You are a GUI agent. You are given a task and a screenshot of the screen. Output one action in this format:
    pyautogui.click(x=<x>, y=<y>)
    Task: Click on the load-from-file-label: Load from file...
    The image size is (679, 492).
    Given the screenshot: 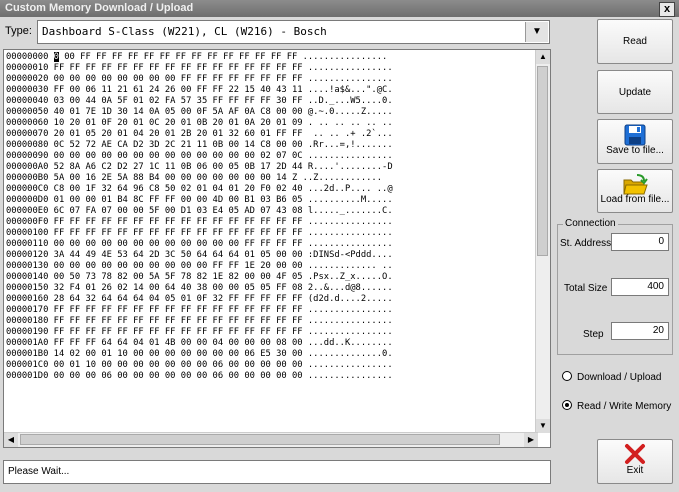 What is the action you would take?
    pyautogui.click(x=635, y=199)
    